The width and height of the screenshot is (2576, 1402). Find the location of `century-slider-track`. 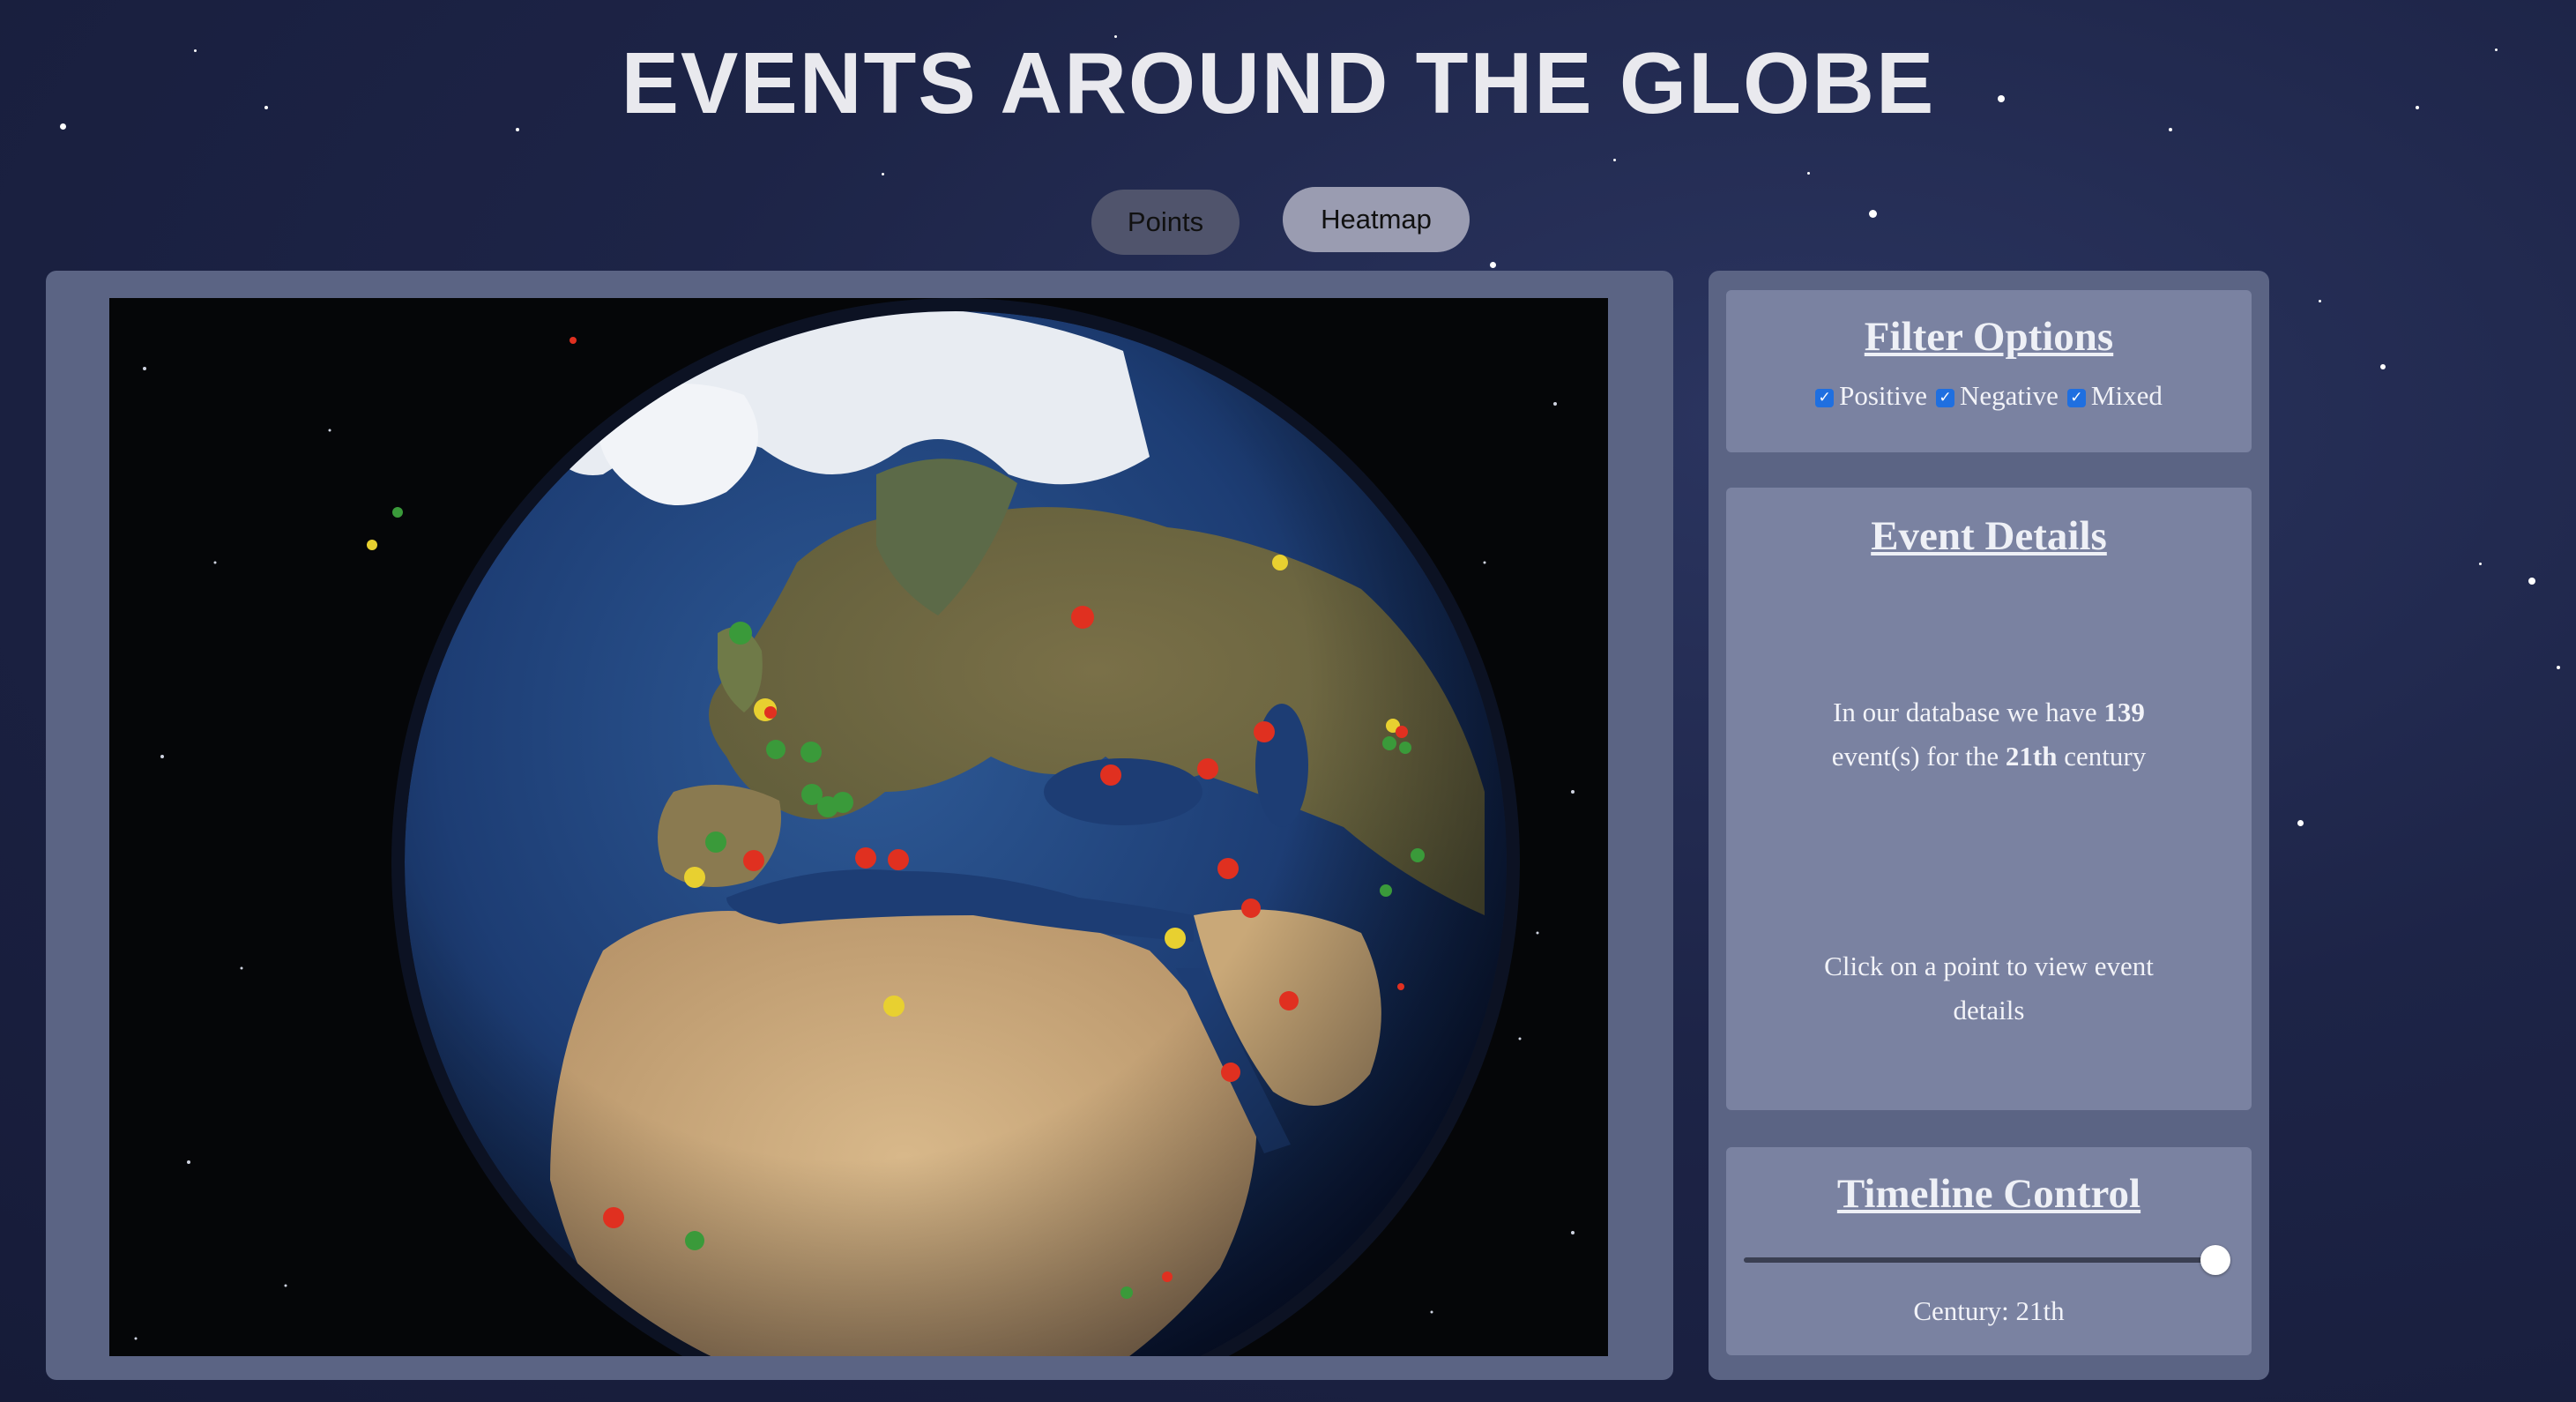

century-slider-track is located at coordinates (1981, 1260).